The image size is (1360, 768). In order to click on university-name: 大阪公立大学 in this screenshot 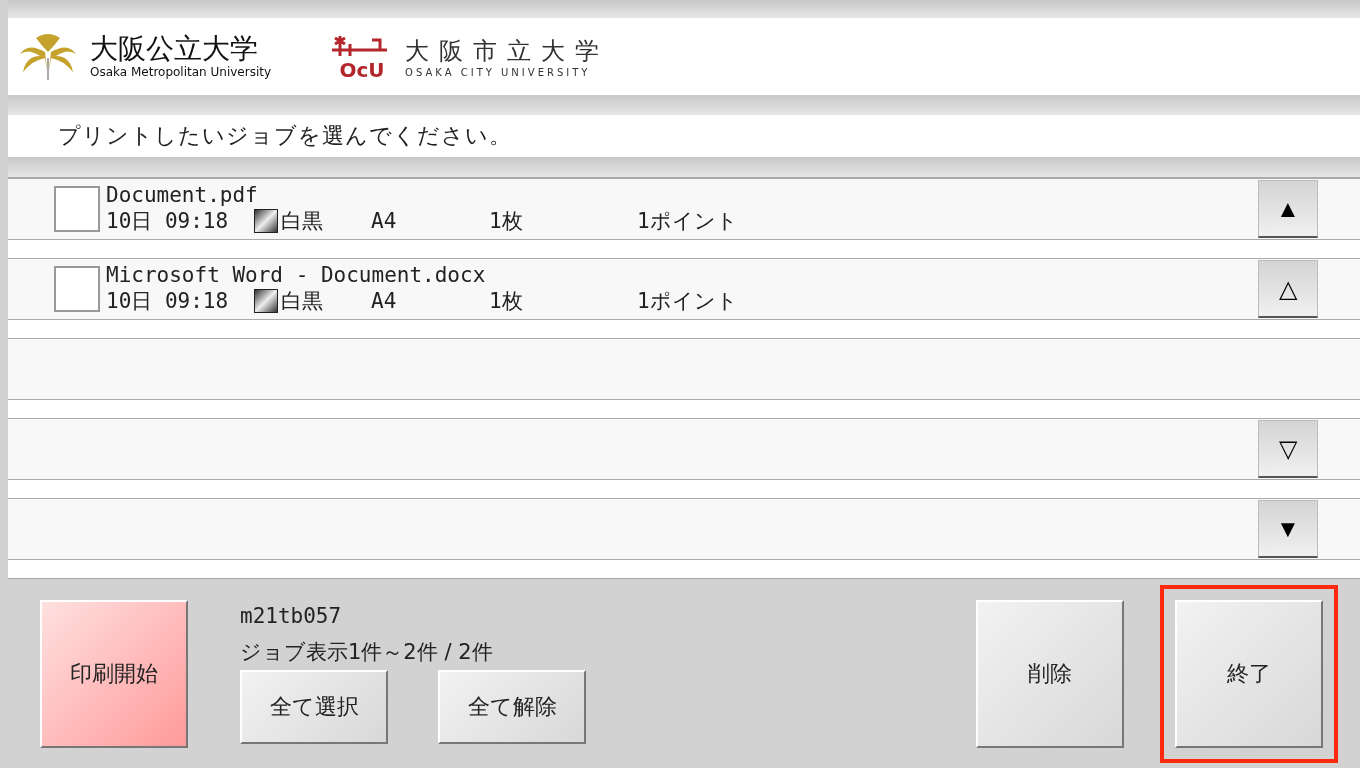, I will do `click(174, 49)`.